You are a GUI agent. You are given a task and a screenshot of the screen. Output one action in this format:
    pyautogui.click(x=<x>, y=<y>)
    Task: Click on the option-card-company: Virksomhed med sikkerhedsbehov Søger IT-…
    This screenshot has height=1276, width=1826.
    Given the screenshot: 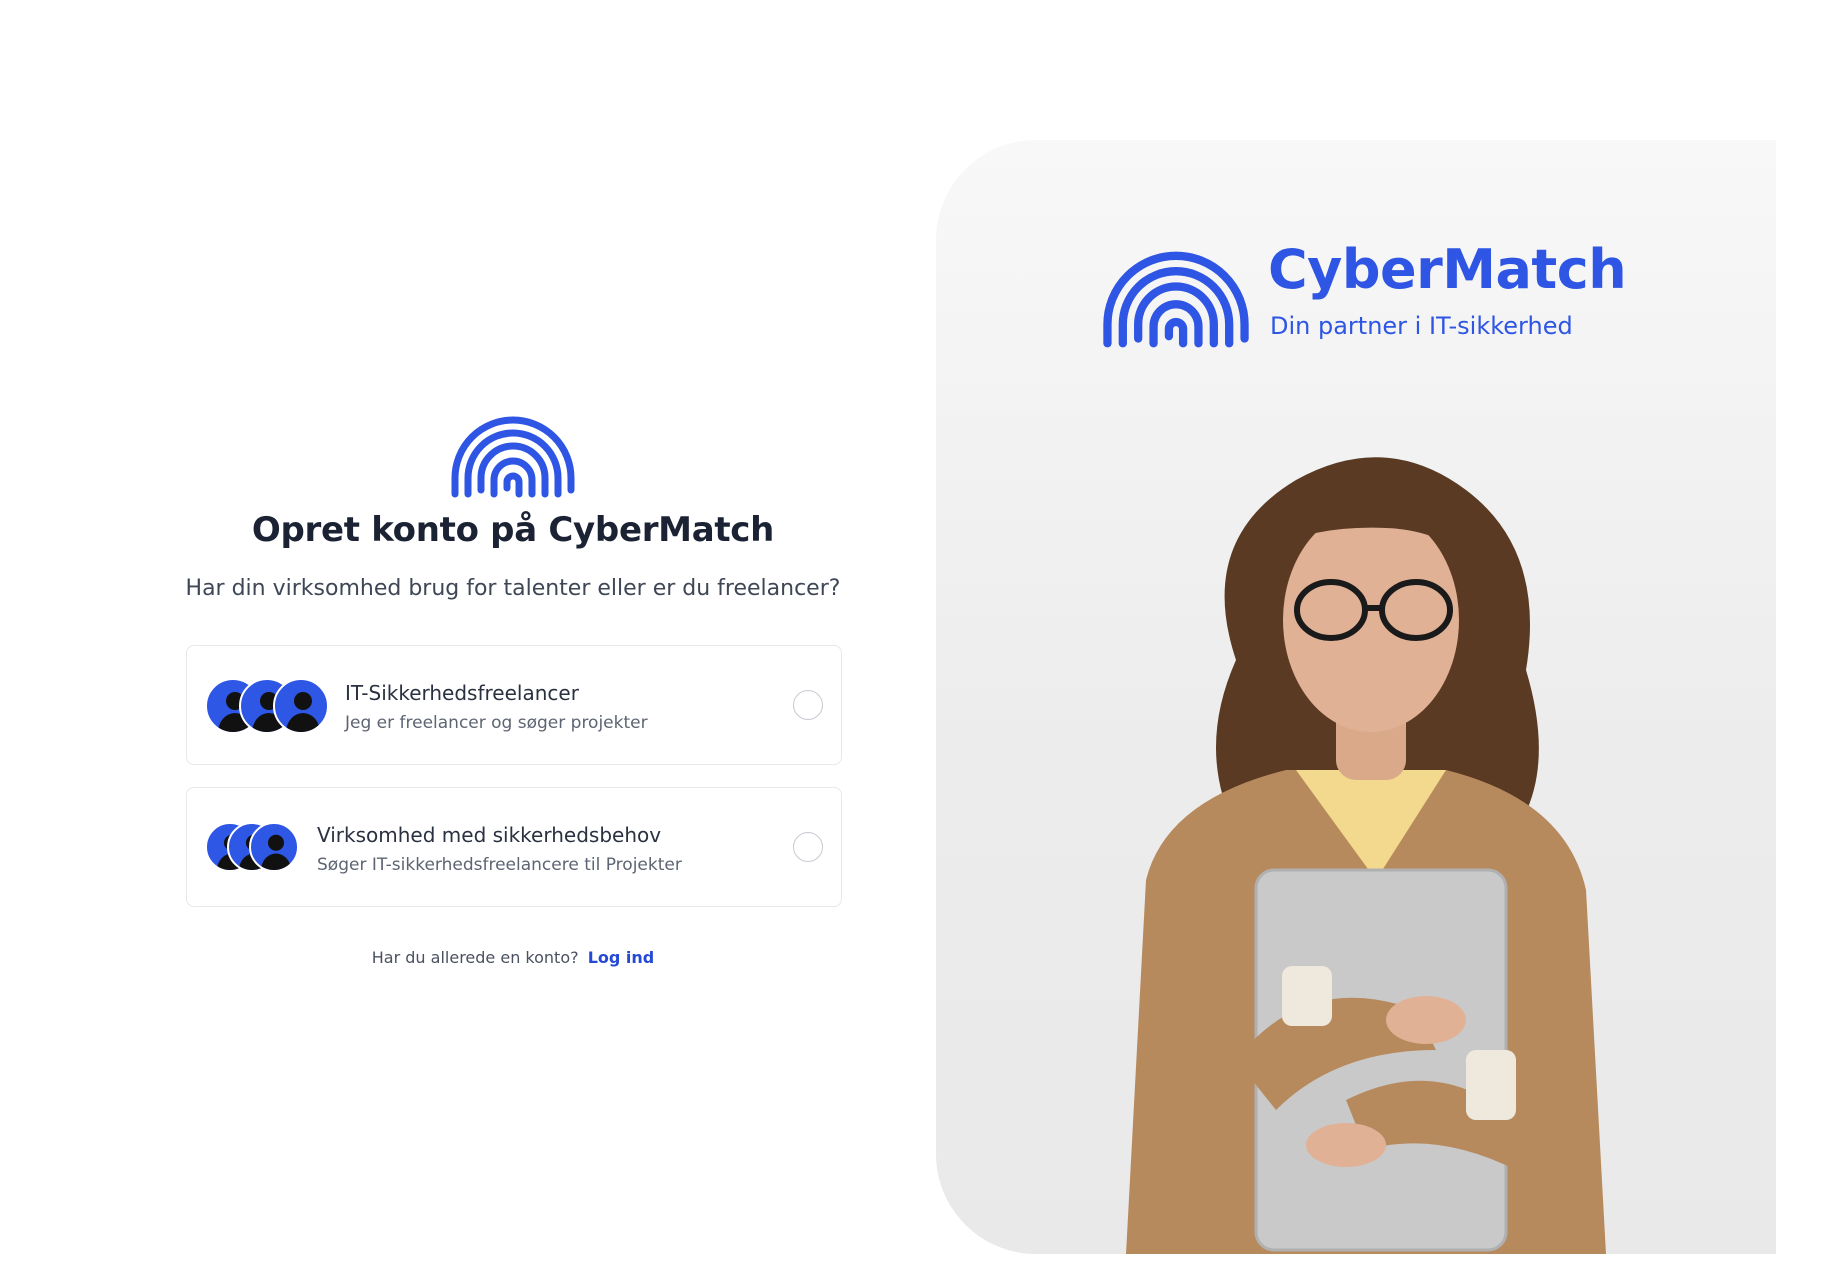 What is the action you would take?
    pyautogui.click(x=514, y=847)
    